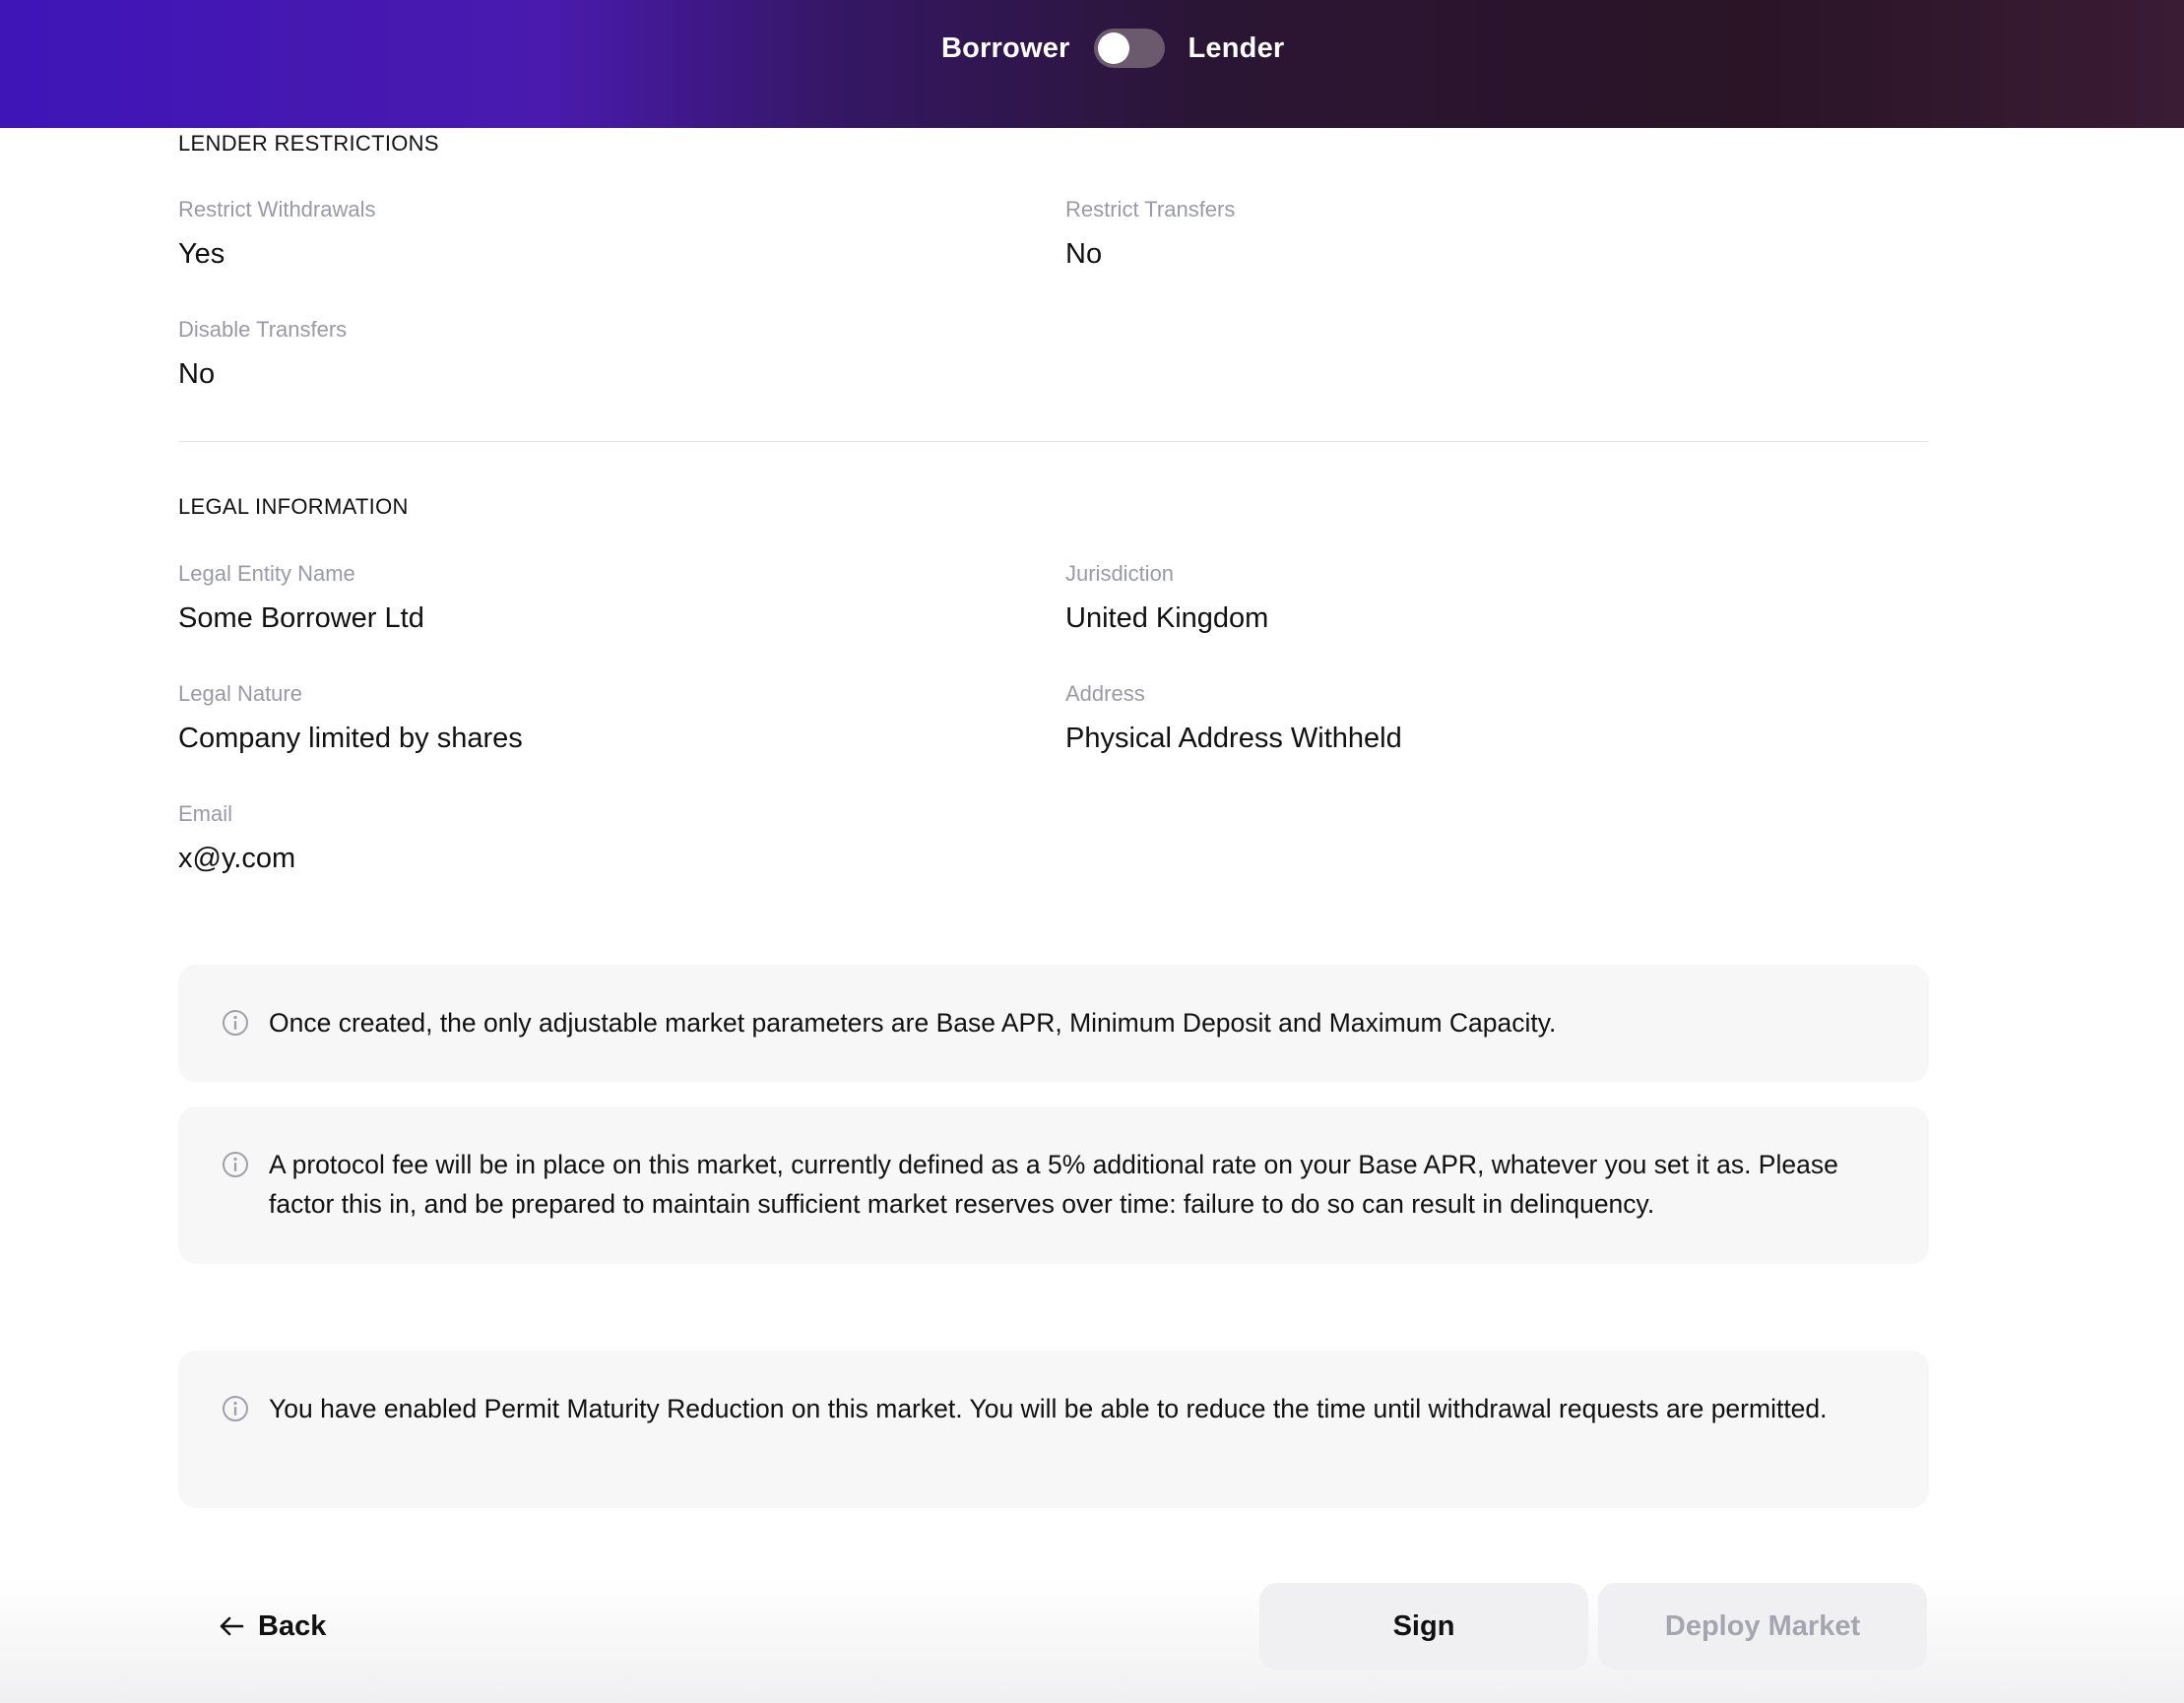 The width and height of the screenshot is (2184, 1703). Describe the element at coordinates (1150, 209) in the screenshot. I see `restrict-transfers-label: Restrict Transfers` at that location.